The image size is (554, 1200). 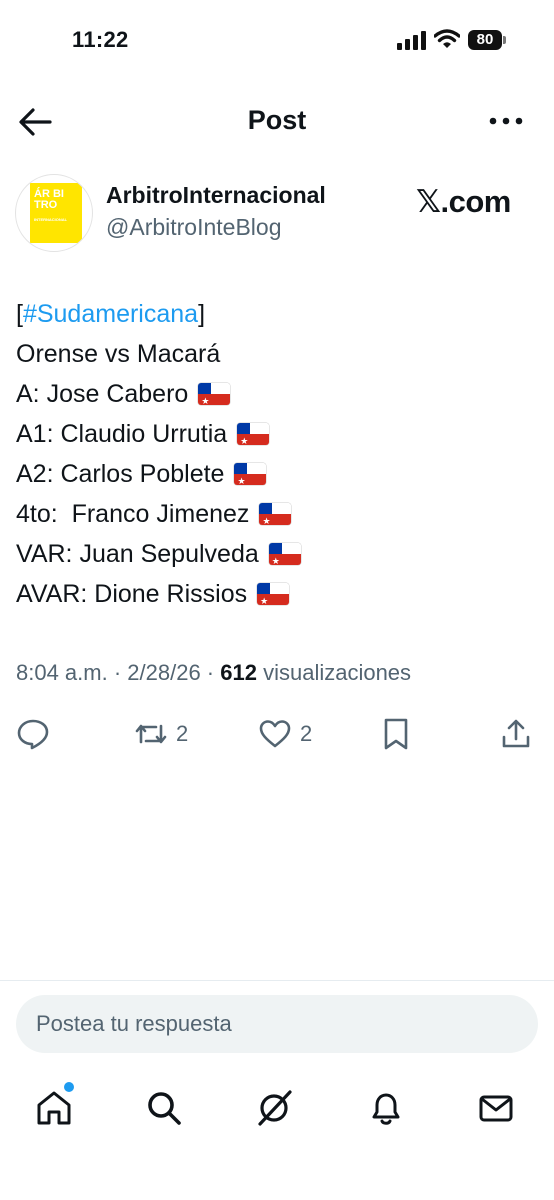 I want to click on share-button, so click(x=516, y=734).